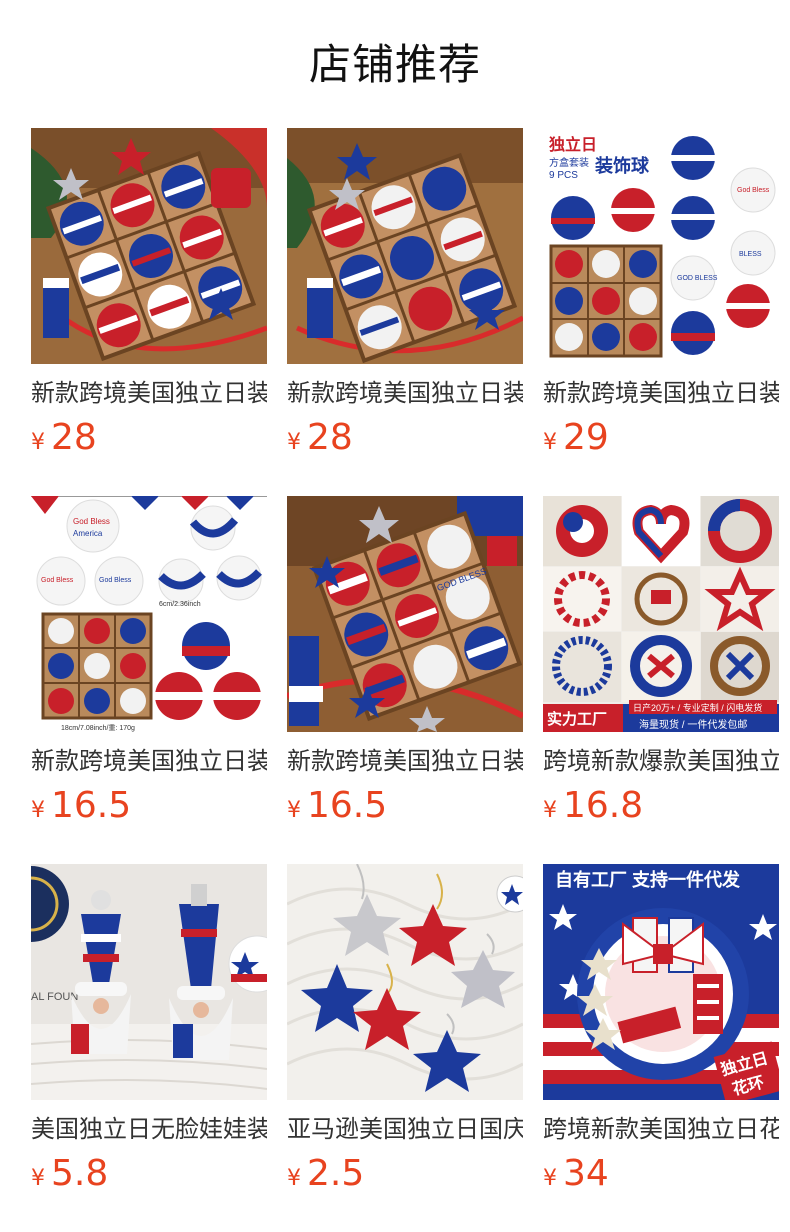  Describe the element at coordinates (149, 1129) in the screenshot. I see `product-title: 美国独立日无脸娃娃装饰` at that location.